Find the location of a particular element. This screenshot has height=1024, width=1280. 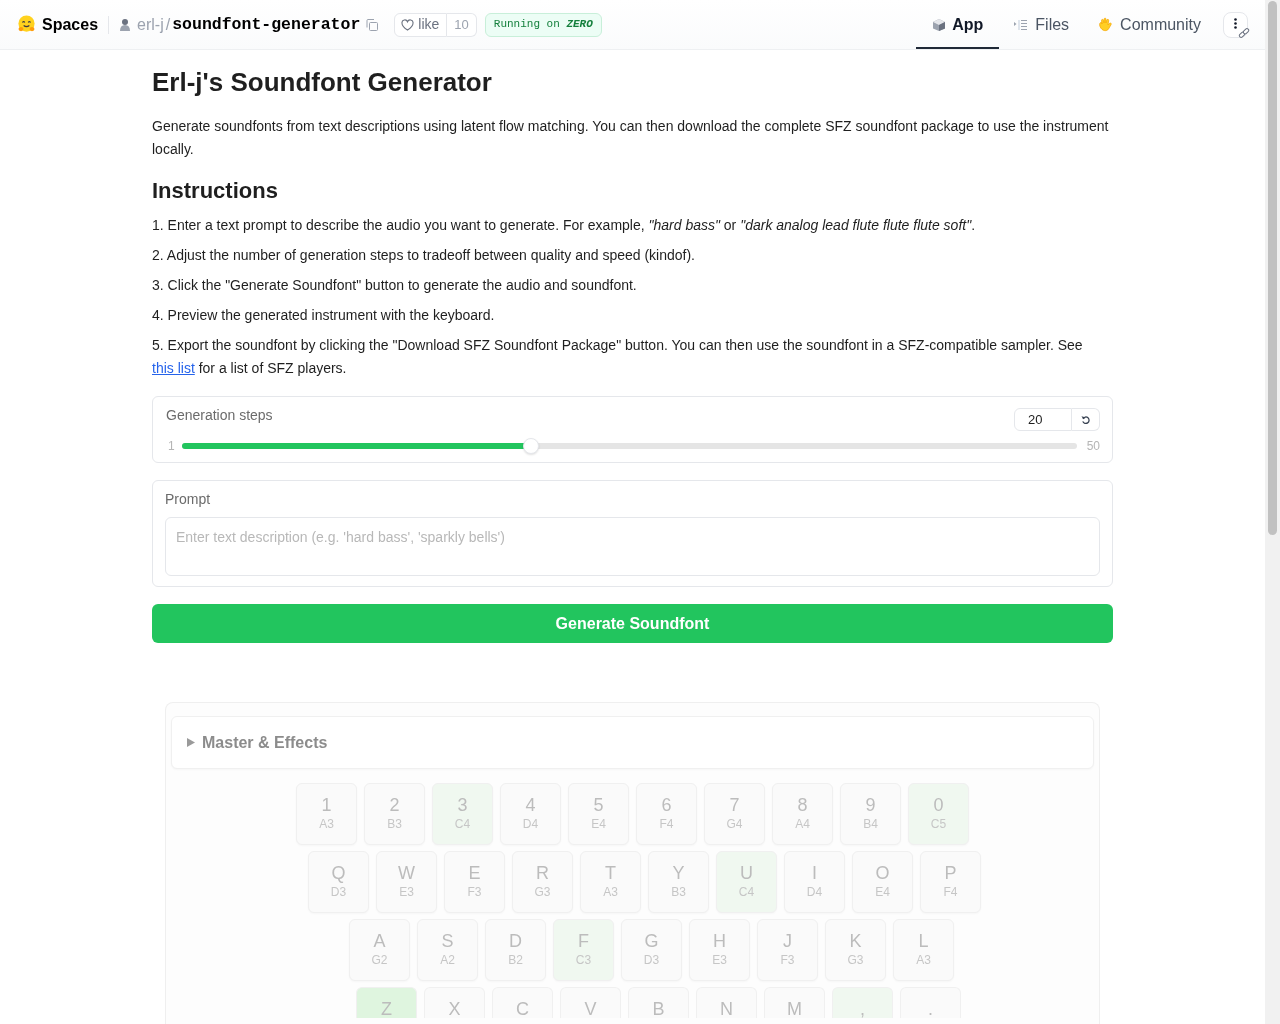

keyboard-key: . is located at coordinates (930, 1002).